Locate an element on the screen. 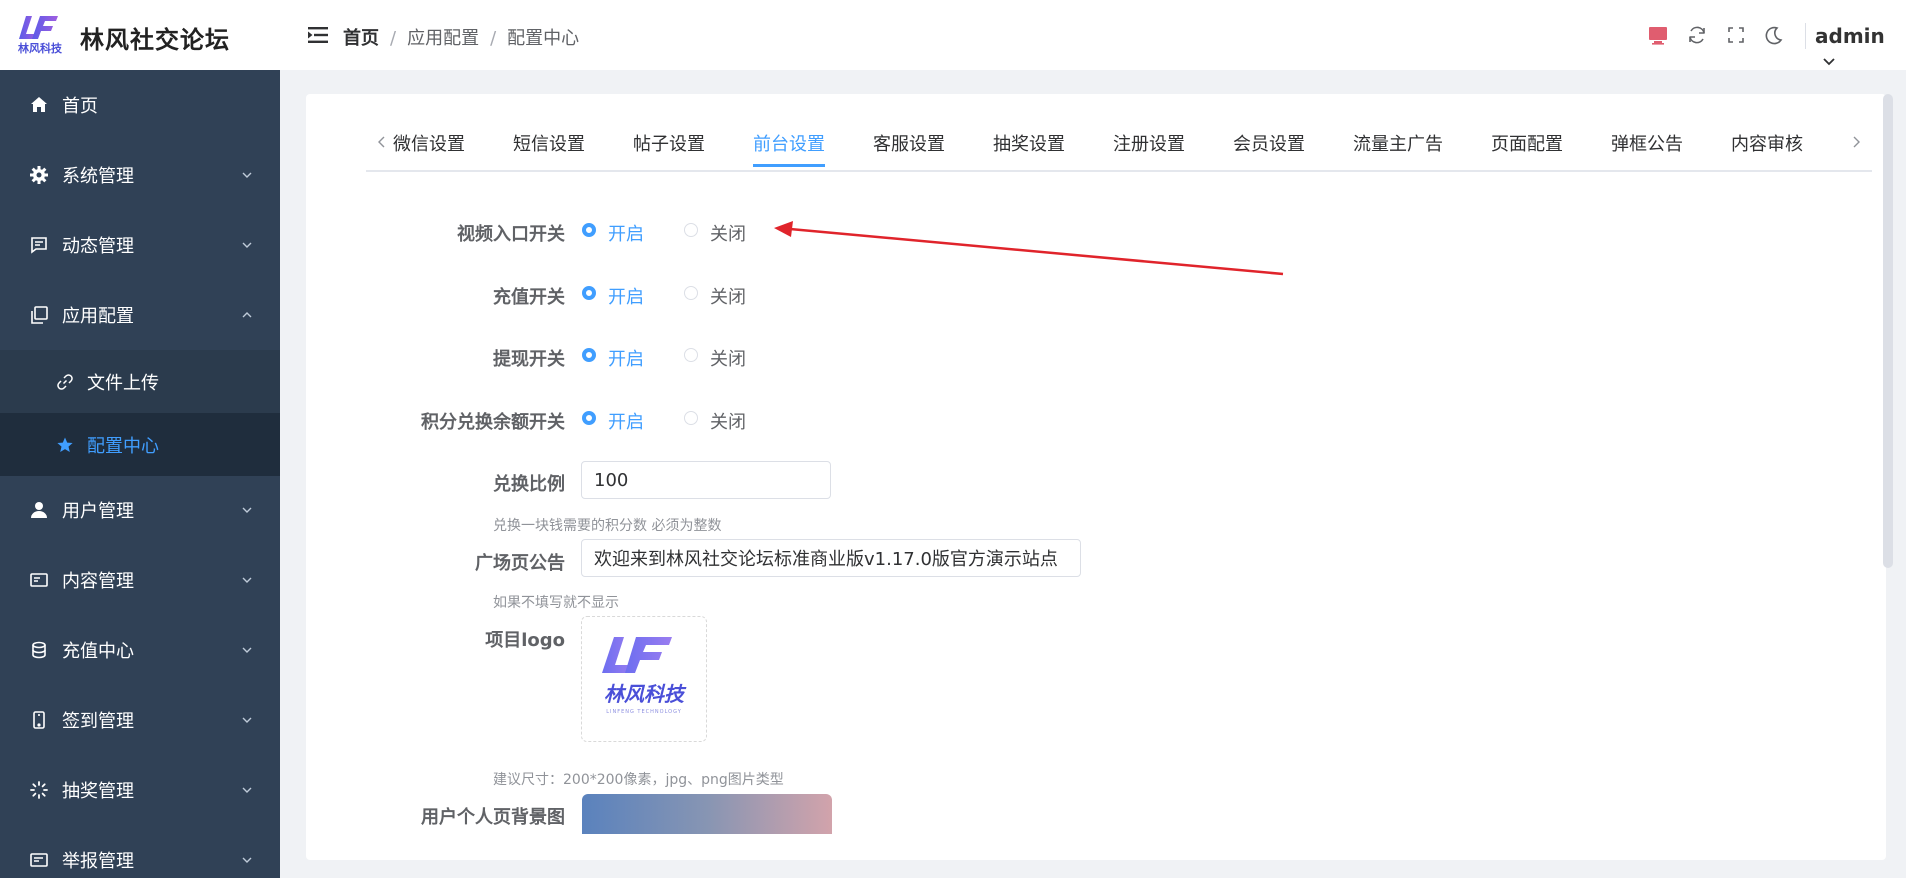  logo-preview-image: 林风科技 LINFENG TECHNOLOGY is located at coordinates (644, 676).